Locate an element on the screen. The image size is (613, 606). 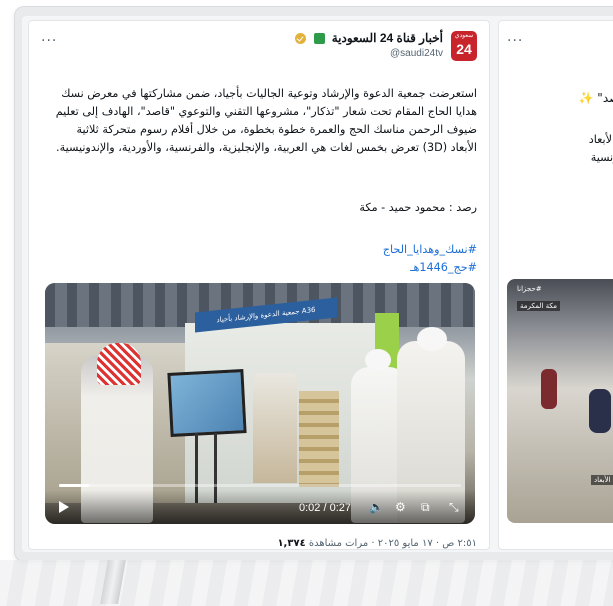
fullscreen-icon: ⤡ is located at coordinates (454, 507).